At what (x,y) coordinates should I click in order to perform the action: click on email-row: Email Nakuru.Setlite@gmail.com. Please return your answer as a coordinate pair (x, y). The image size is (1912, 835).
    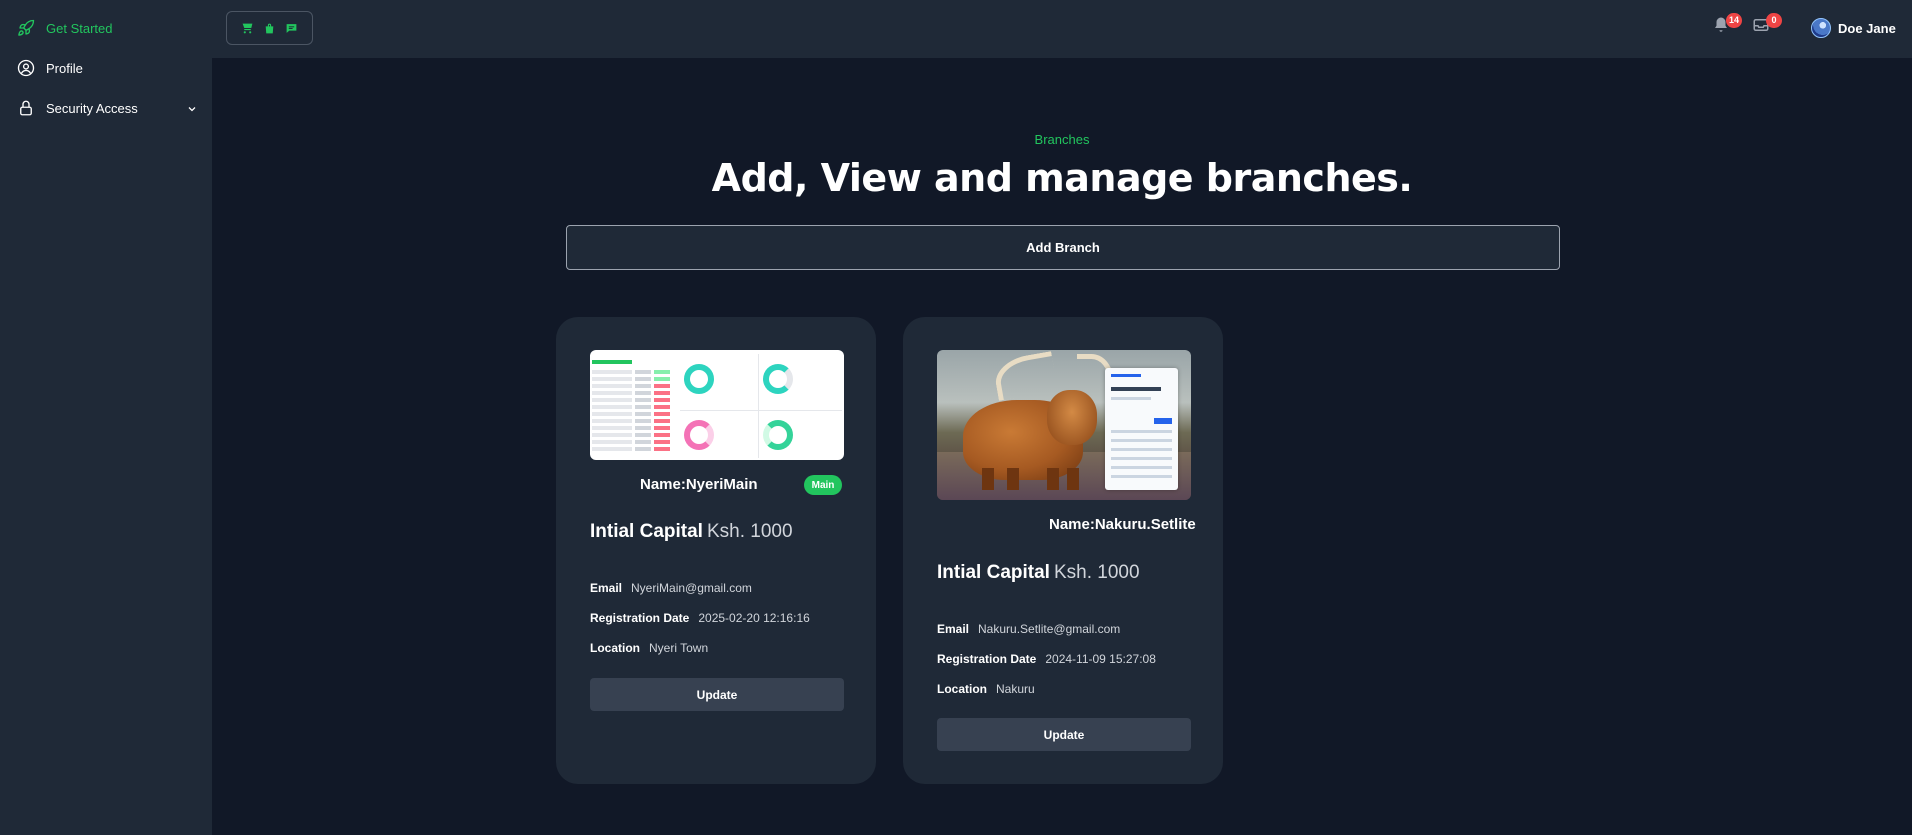
    Looking at the image, I should click on (1028, 629).